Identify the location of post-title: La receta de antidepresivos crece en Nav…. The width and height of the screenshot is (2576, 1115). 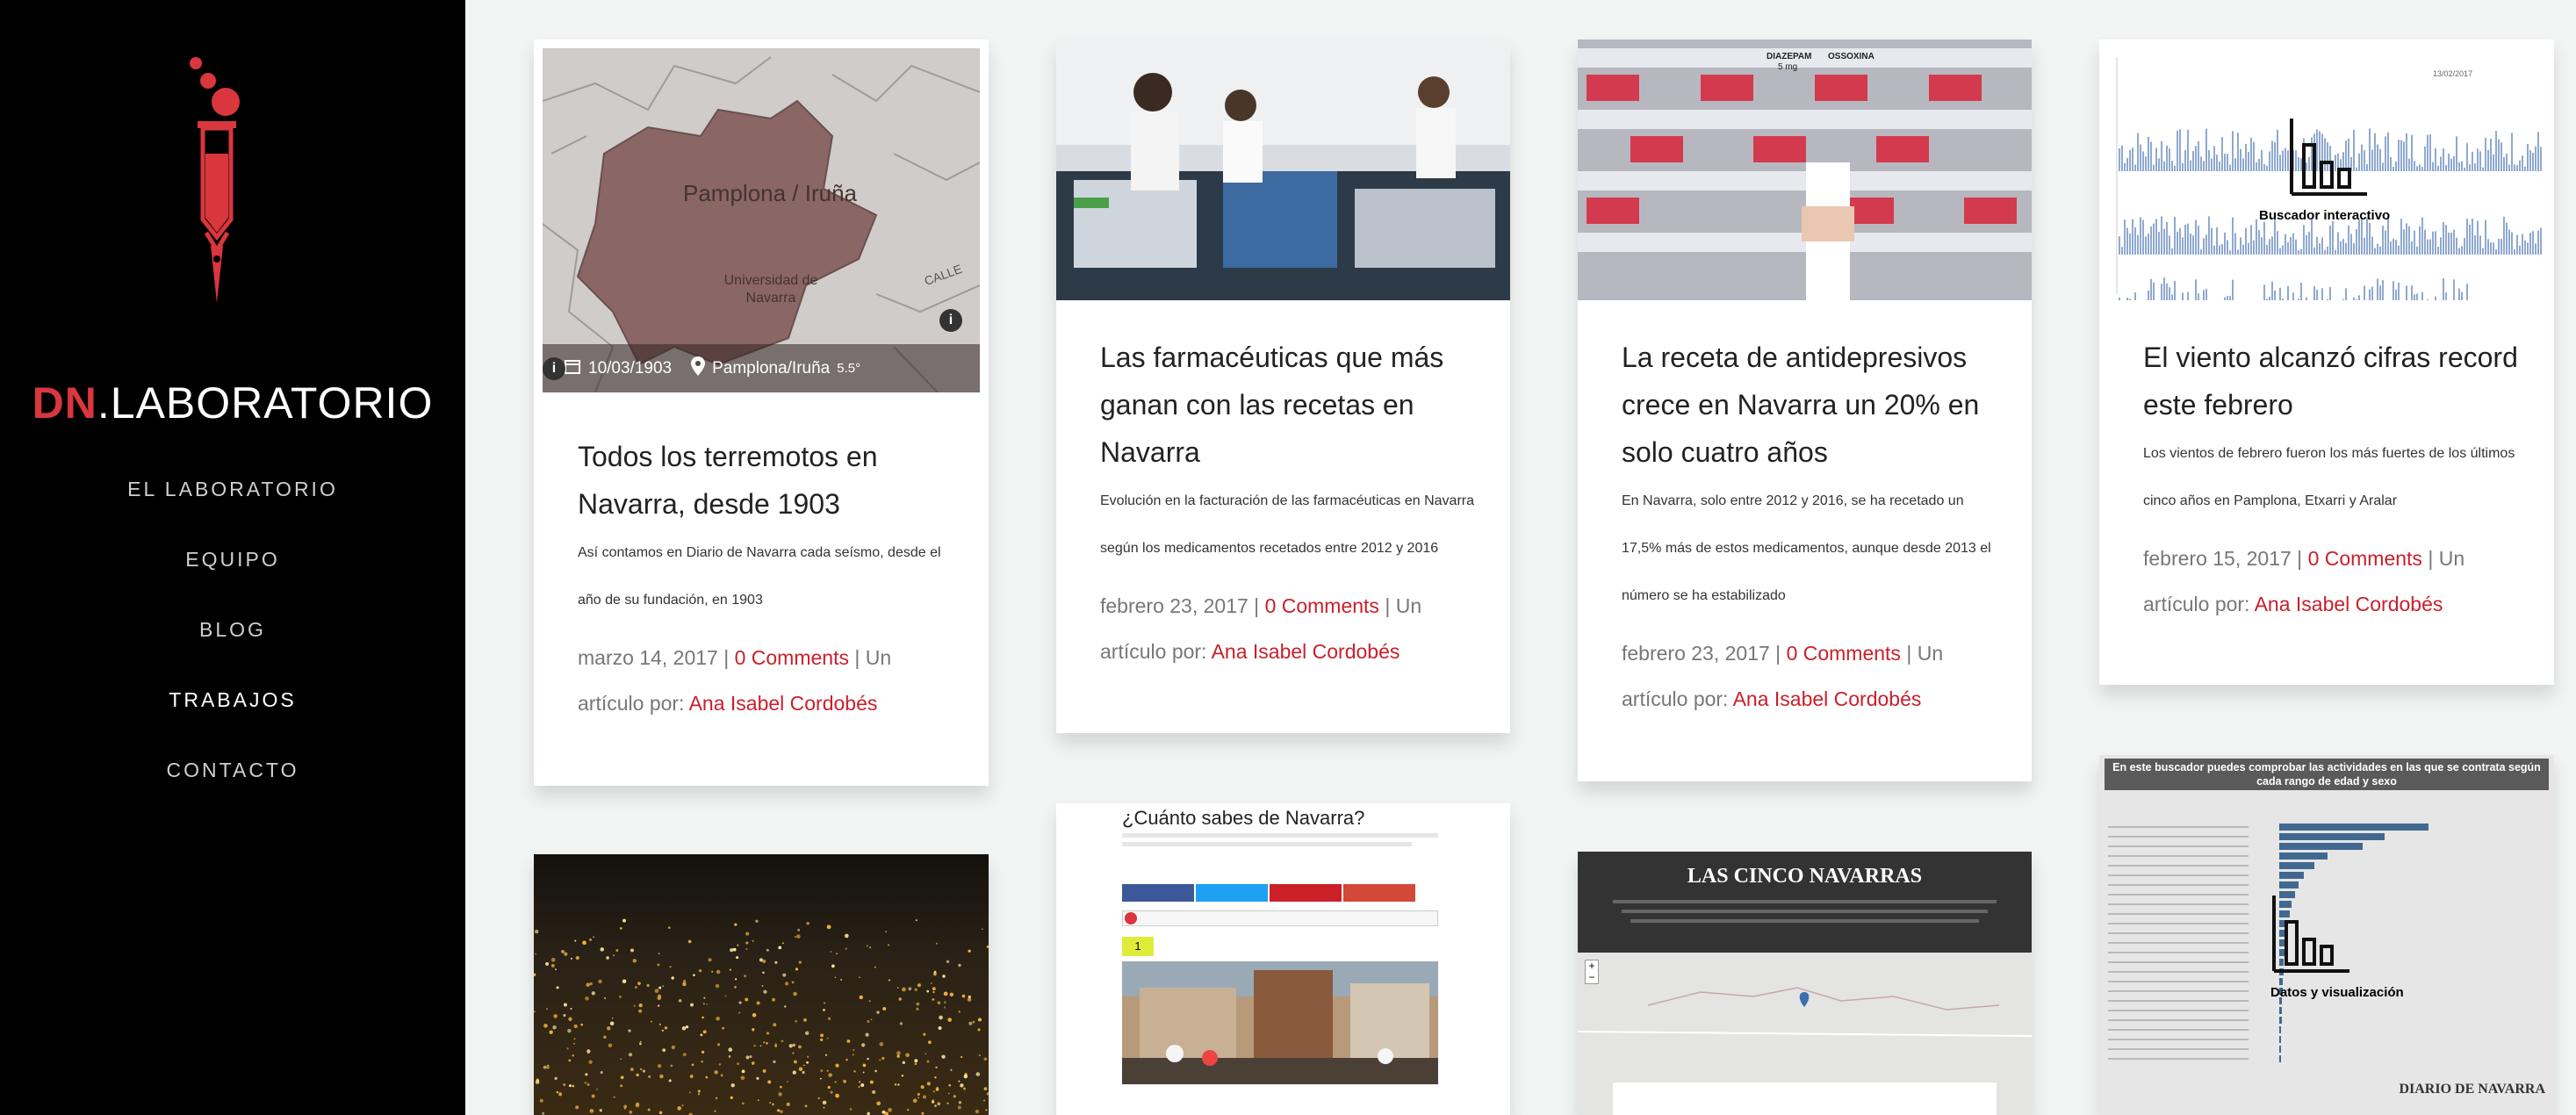
(1809, 405).